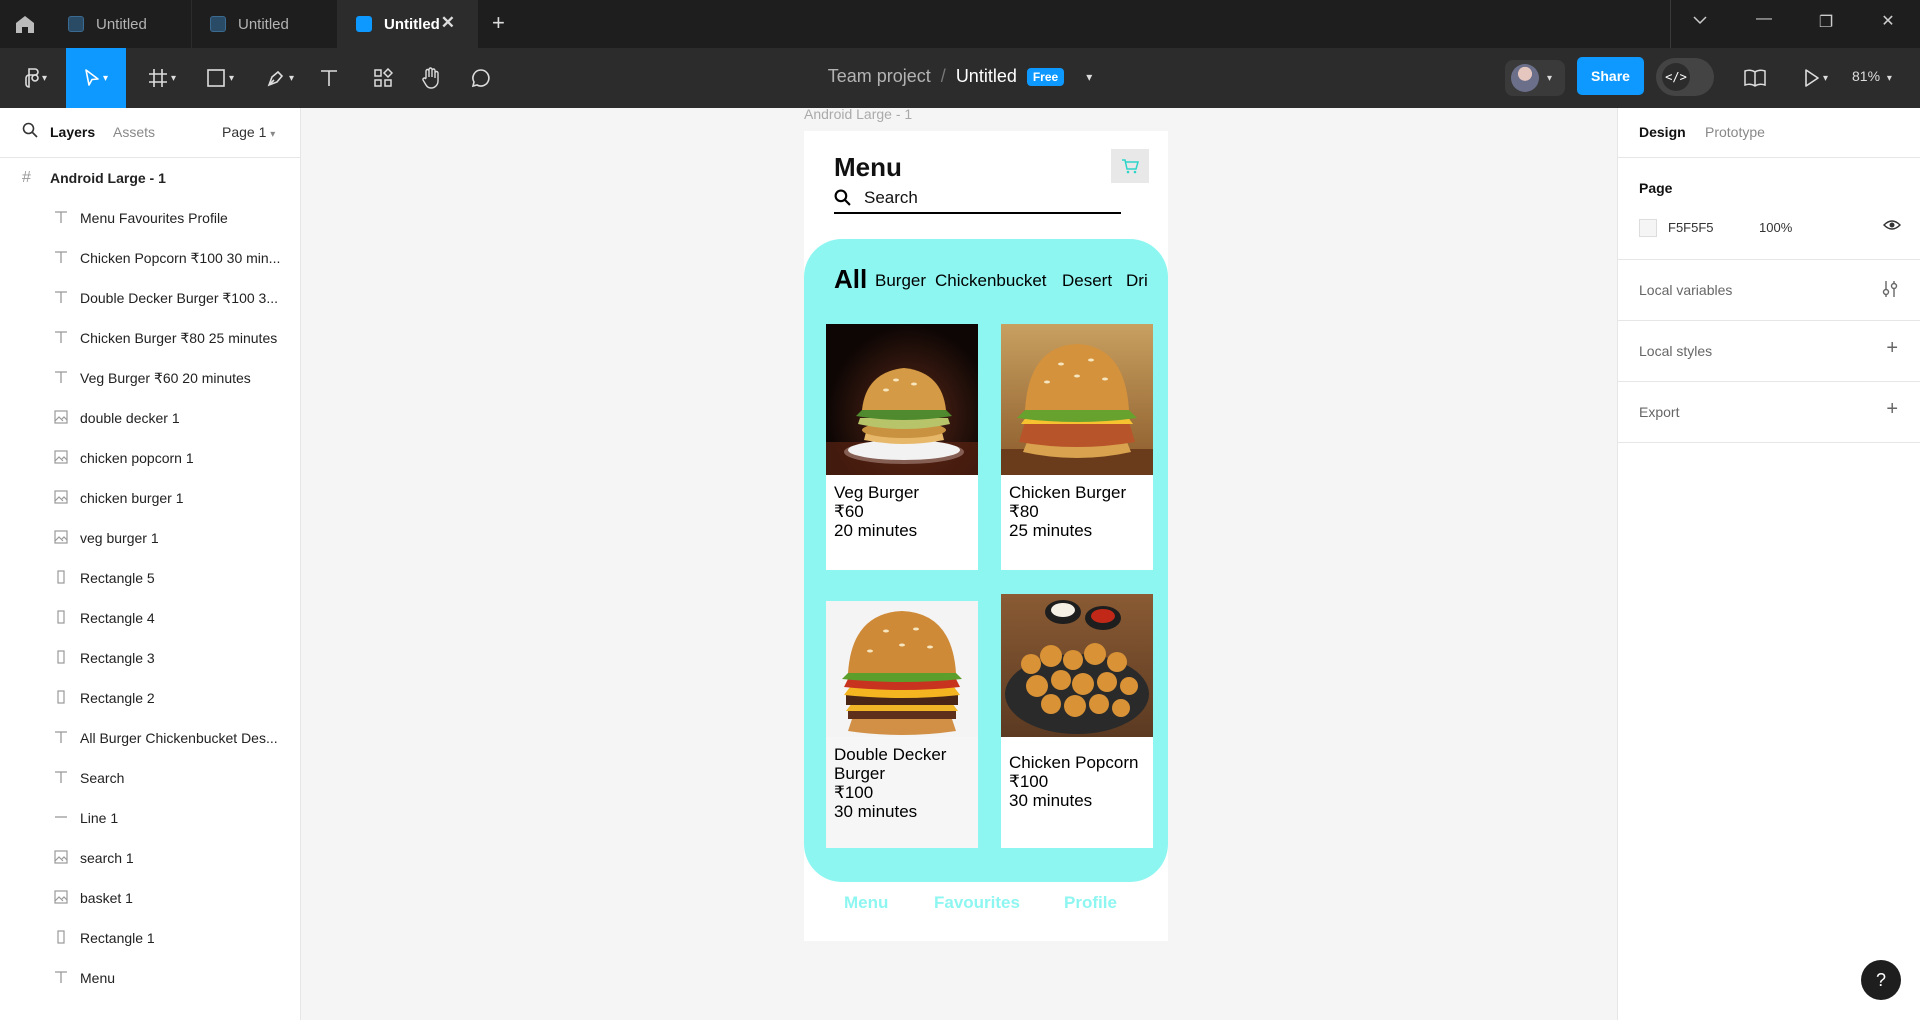 The height and width of the screenshot is (1020, 1920). I want to click on file-tab-2: Untitled, so click(265, 24).